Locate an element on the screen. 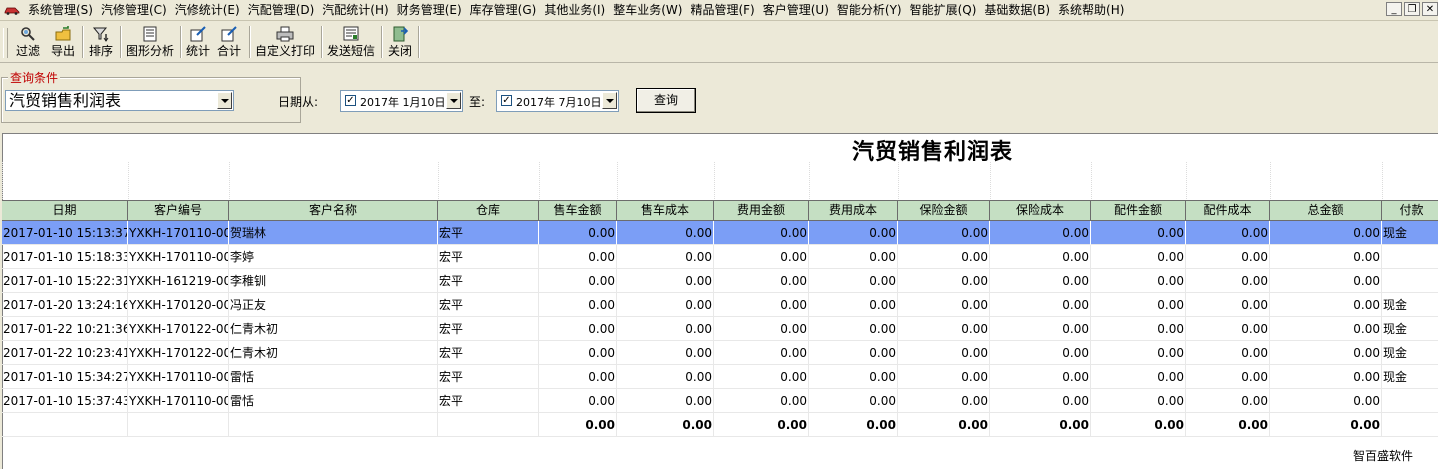 The width and height of the screenshot is (1438, 469). table-cell: 现金 is located at coordinates (1410, 329).